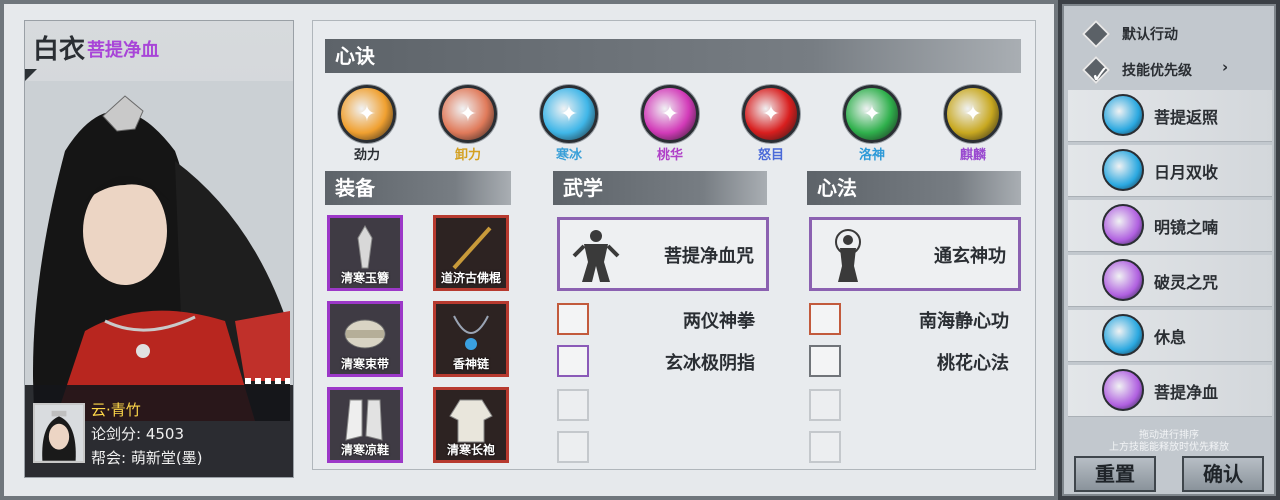 This screenshot has width=1280, height=500. What do you see at coordinates (418, 188) in the screenshot?
I see `section-header-equipment: 装备` at bounding box center [418, 188].